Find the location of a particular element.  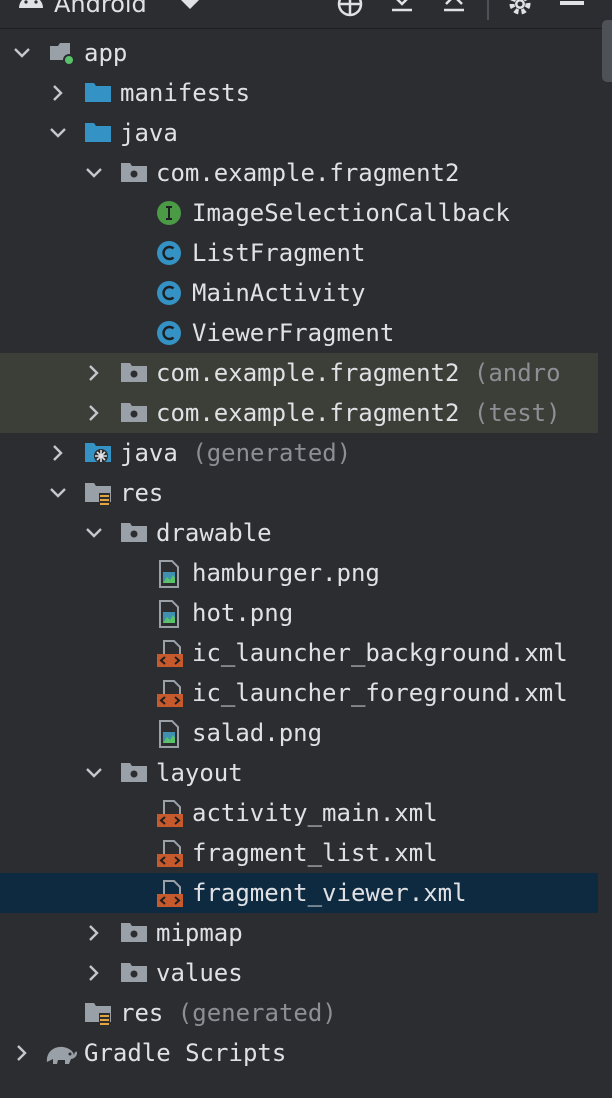

tree-row: res (generated) is located at coordinates (299, 1013).